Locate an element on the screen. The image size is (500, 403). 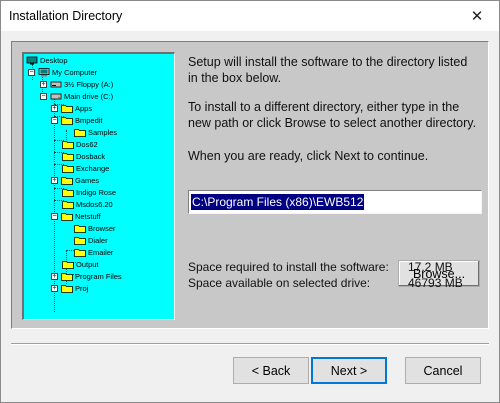
tree-item-browser: Browser is located at coordinates (95, 228).